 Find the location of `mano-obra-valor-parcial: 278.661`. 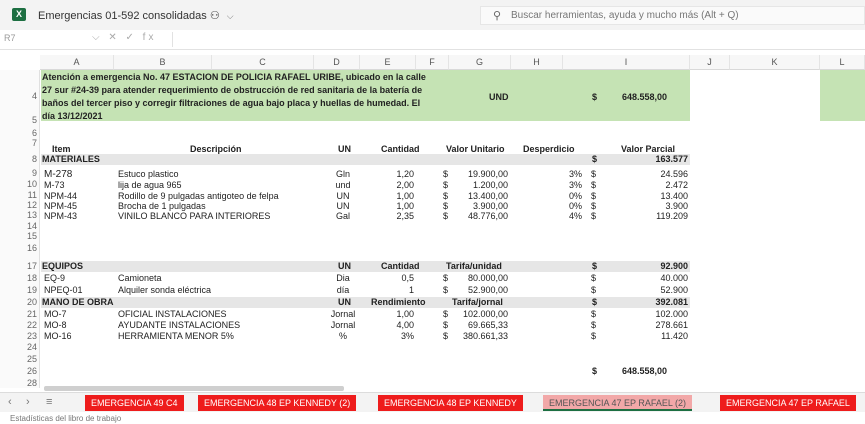

mano-obra-valor-parcial: 278.661 is located at coordinates (654, 325).